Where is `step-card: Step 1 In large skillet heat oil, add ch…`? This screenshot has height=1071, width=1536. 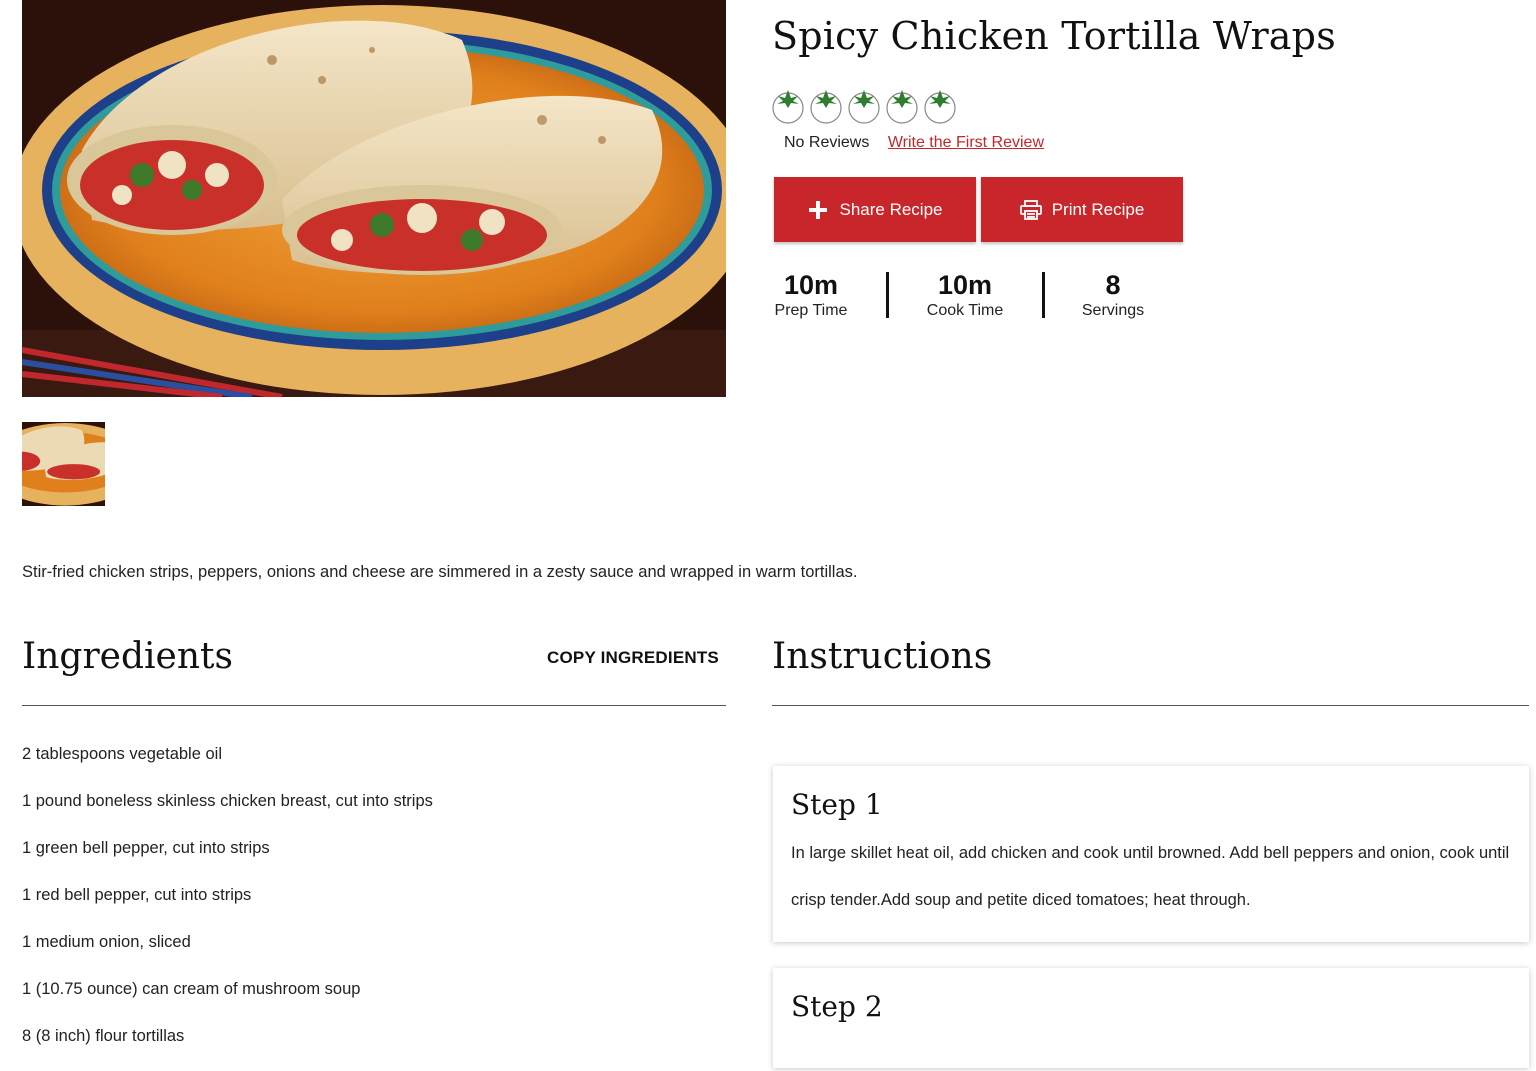
step-card: Step 1 In large skillet heat oil, add ch… is located at coordinates (1151, 854).